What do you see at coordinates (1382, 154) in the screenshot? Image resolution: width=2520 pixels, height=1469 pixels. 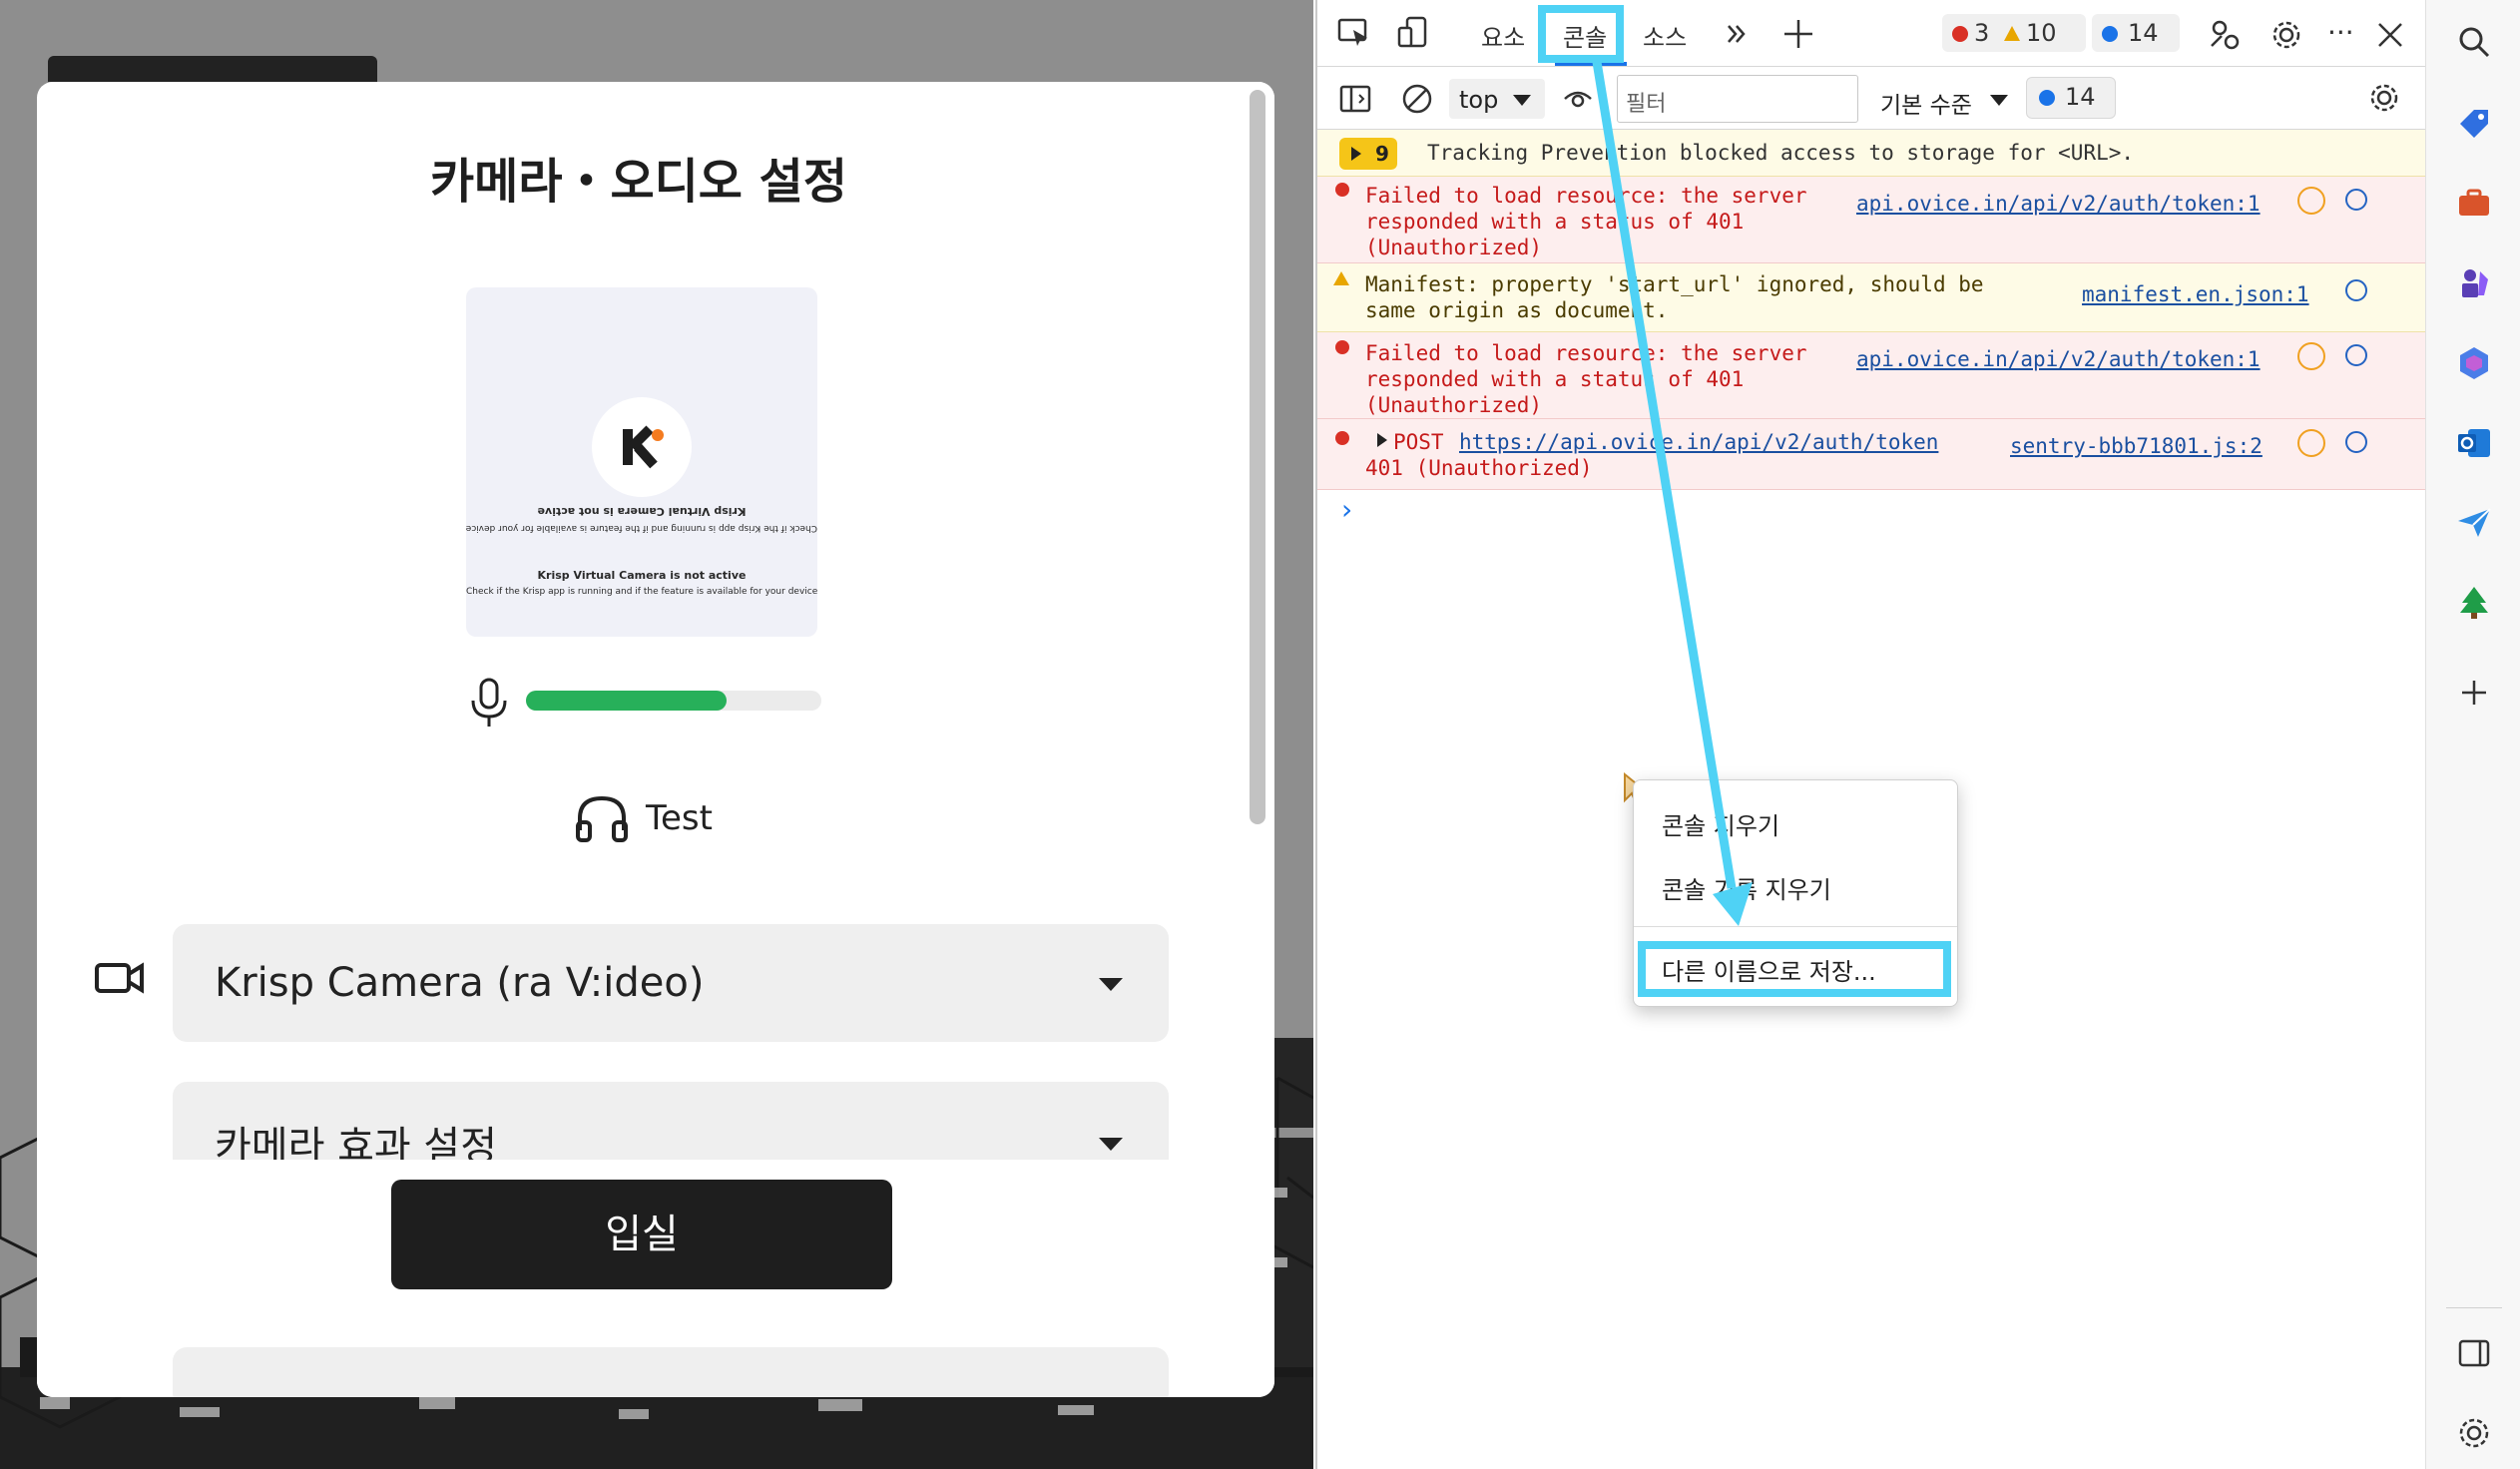 I see `tracking-count: 9` at bounding box center [1382, 154].